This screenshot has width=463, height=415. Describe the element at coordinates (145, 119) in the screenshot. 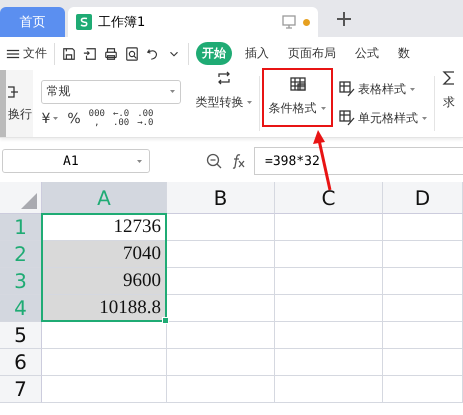

I see `format-button: .00 →.0` at that location.